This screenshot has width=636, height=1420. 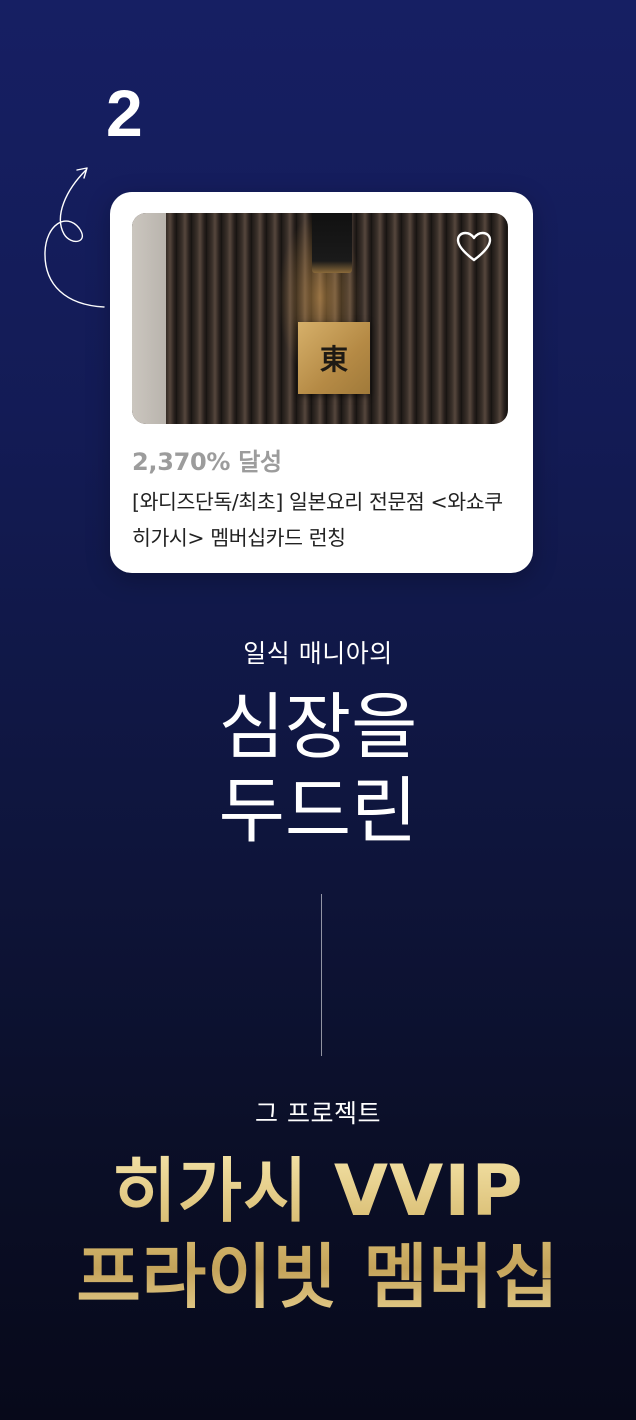 What do you see at coordinates (318, 1113) in the screenshot?
I see `project-label: 그 프로젝트` at bounding box center [318, 1113].